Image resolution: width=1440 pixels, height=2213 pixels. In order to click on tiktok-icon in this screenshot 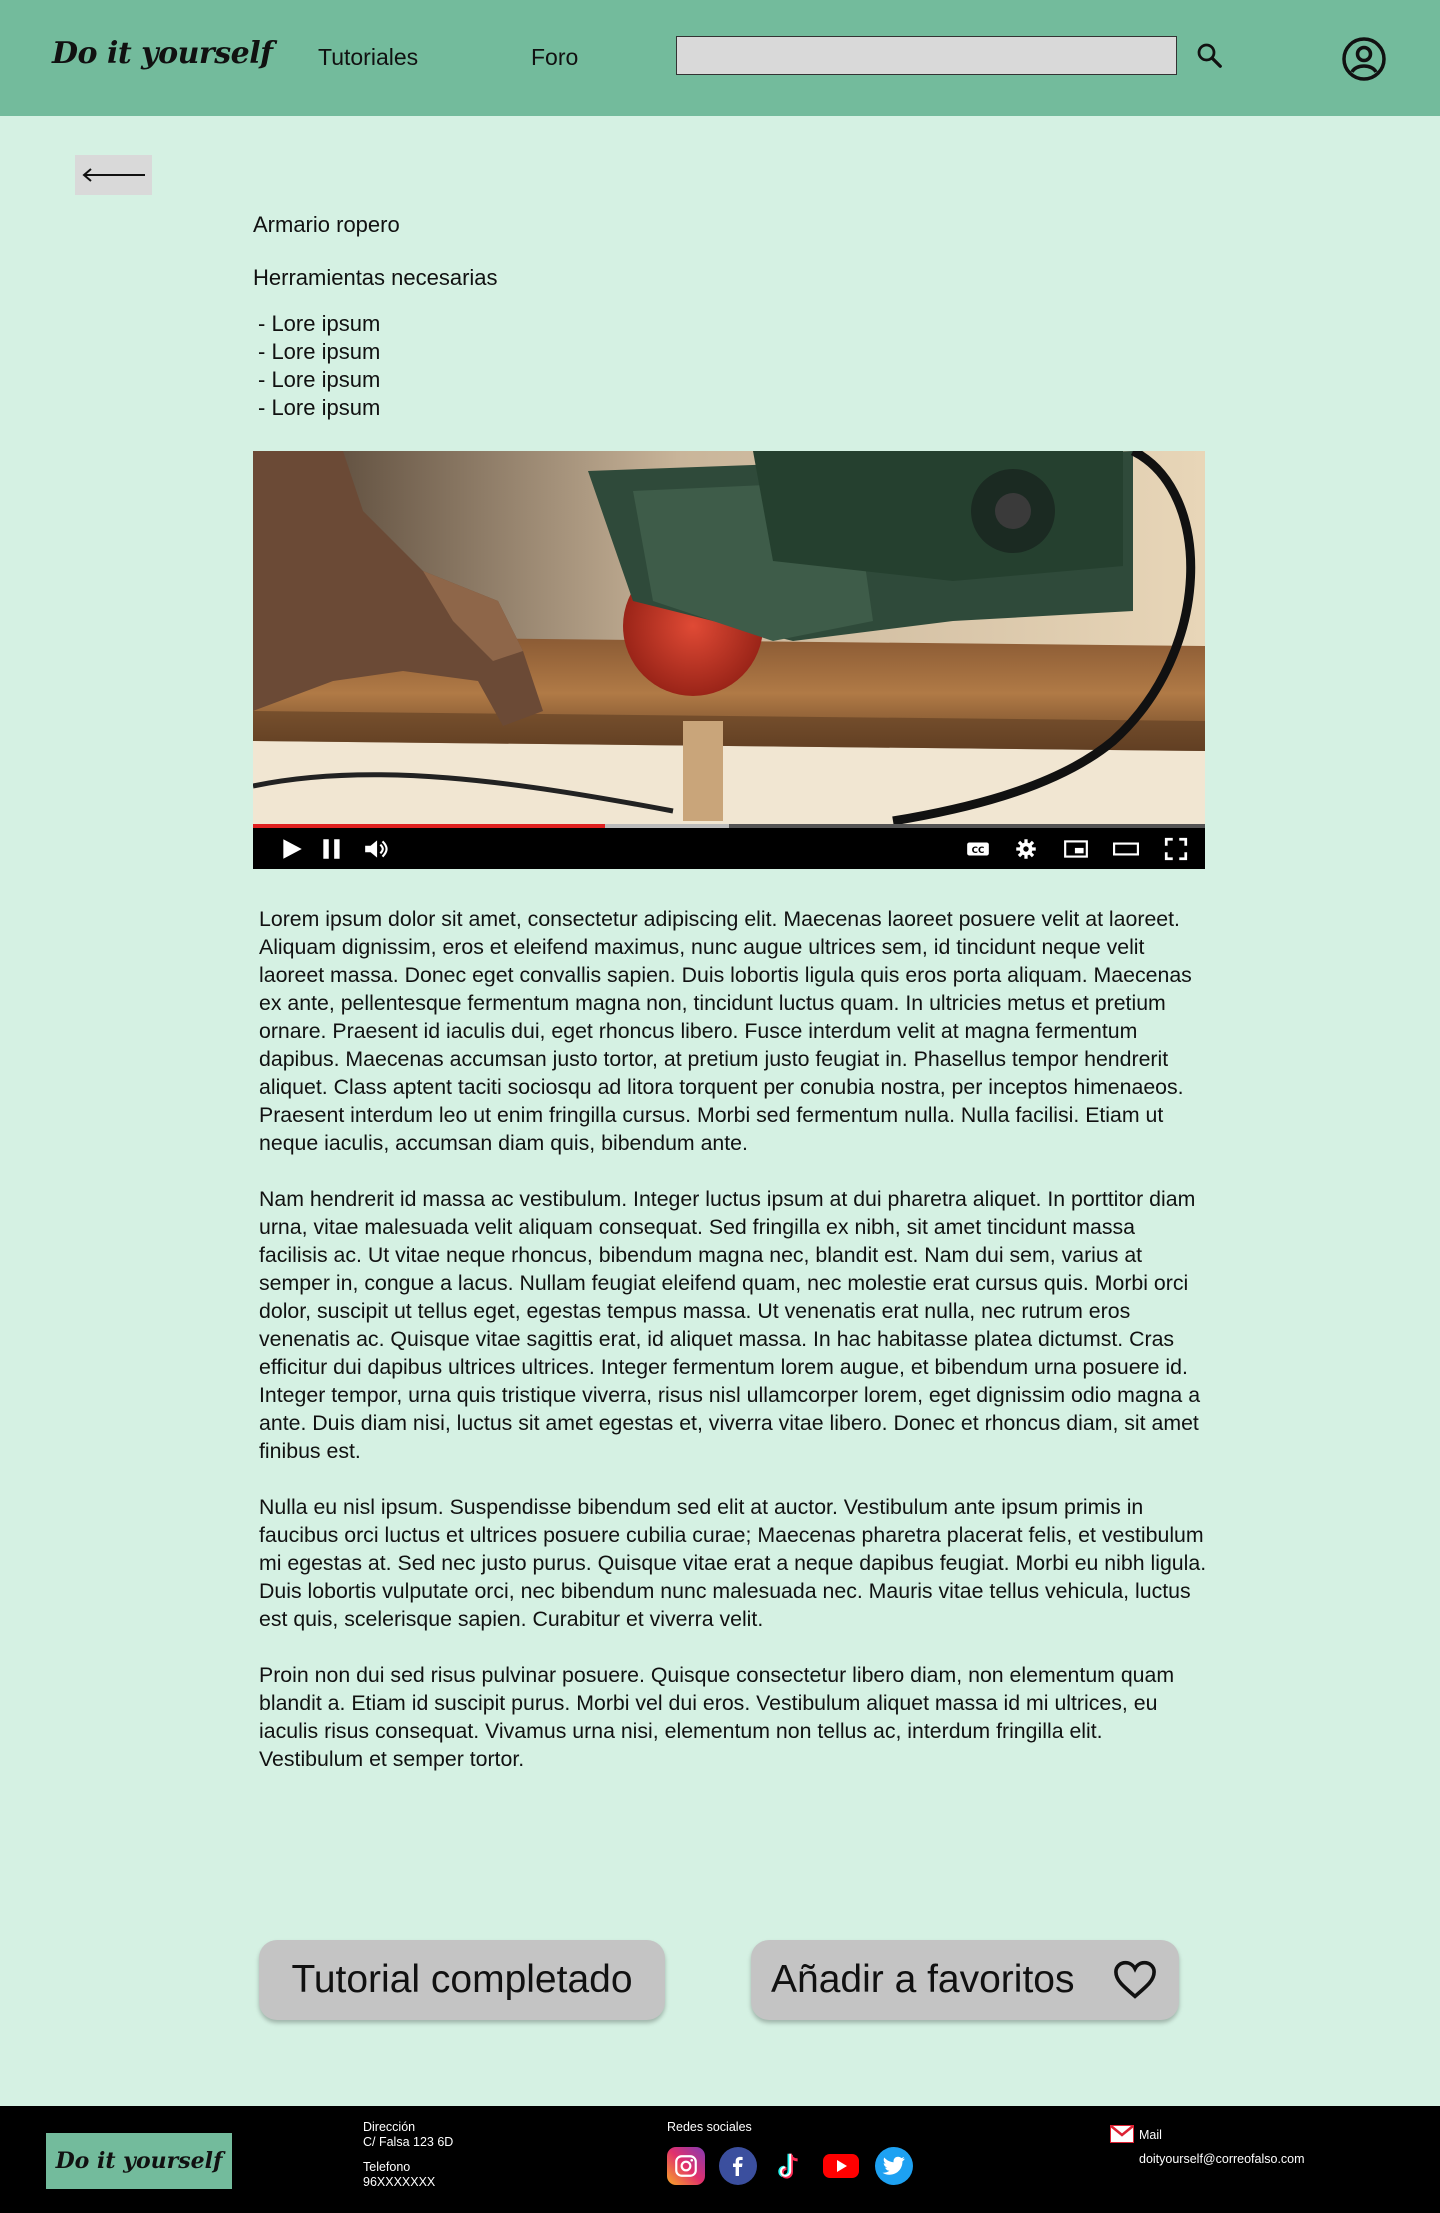, I will do `click(789, 2166)`.